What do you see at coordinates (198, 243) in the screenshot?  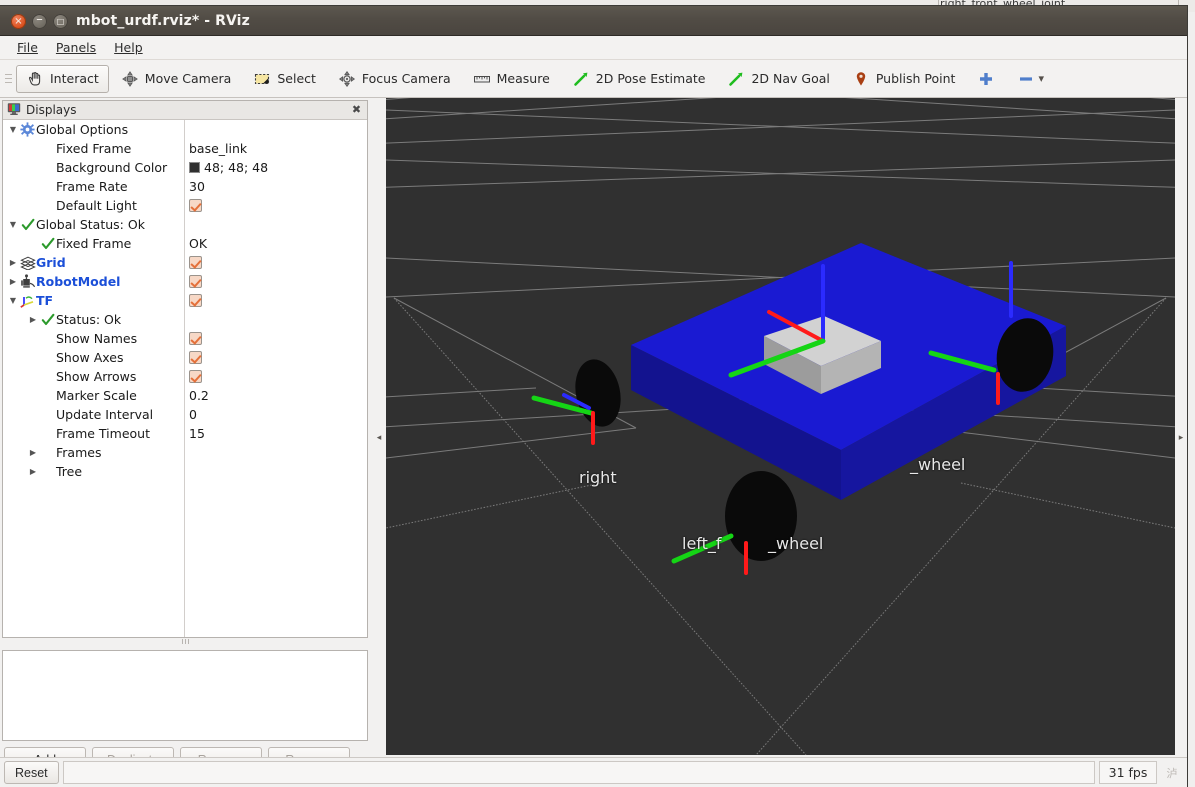 I see `display-tree-row-value: OK` at bounding box center [198, 243].